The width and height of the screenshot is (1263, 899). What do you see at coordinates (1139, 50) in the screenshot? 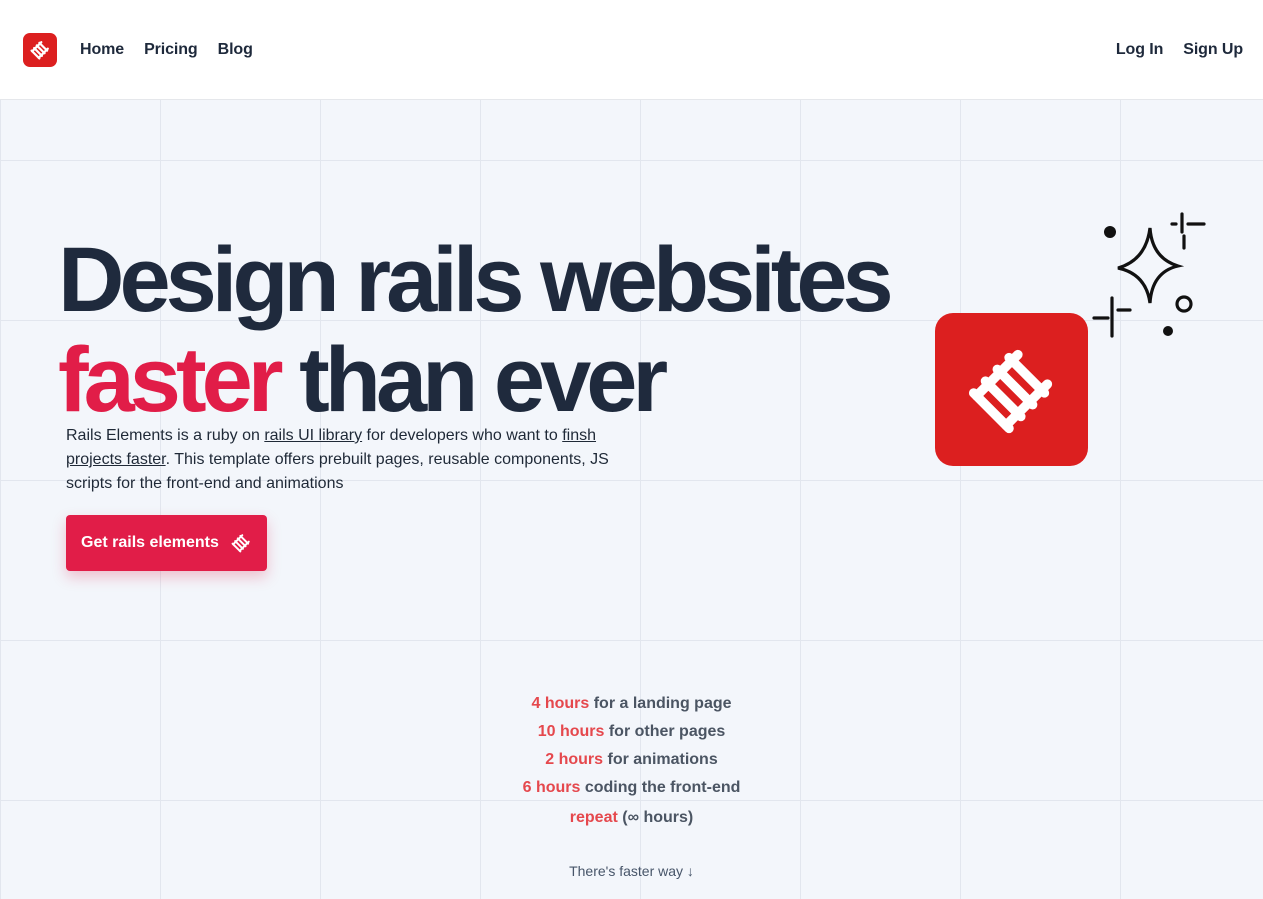
I see `login-link: Log In` at bounding box center [1139, 50].